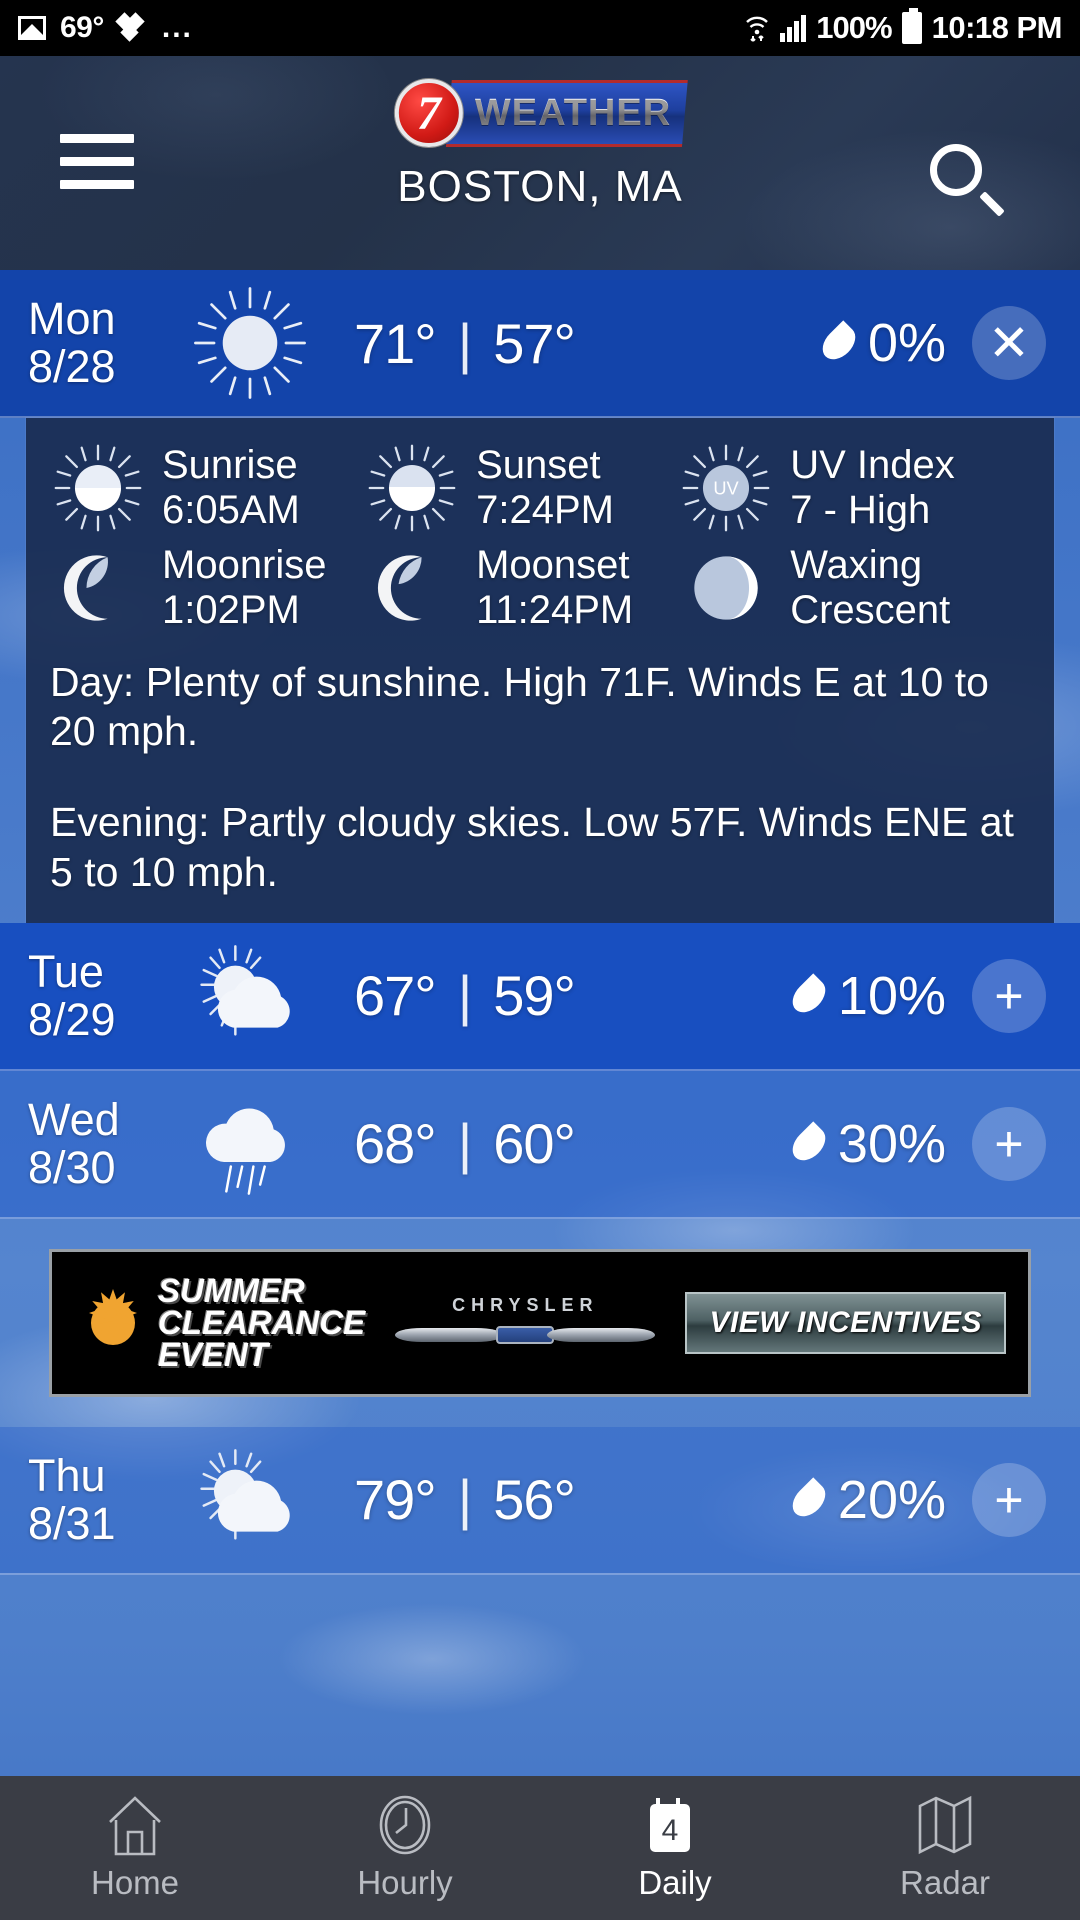 This screenshot has height=1920, width=1080. Describe the element at coordinates (1009, 343) in the screenshot. I see `collapse-day-button: ✕` at that location.